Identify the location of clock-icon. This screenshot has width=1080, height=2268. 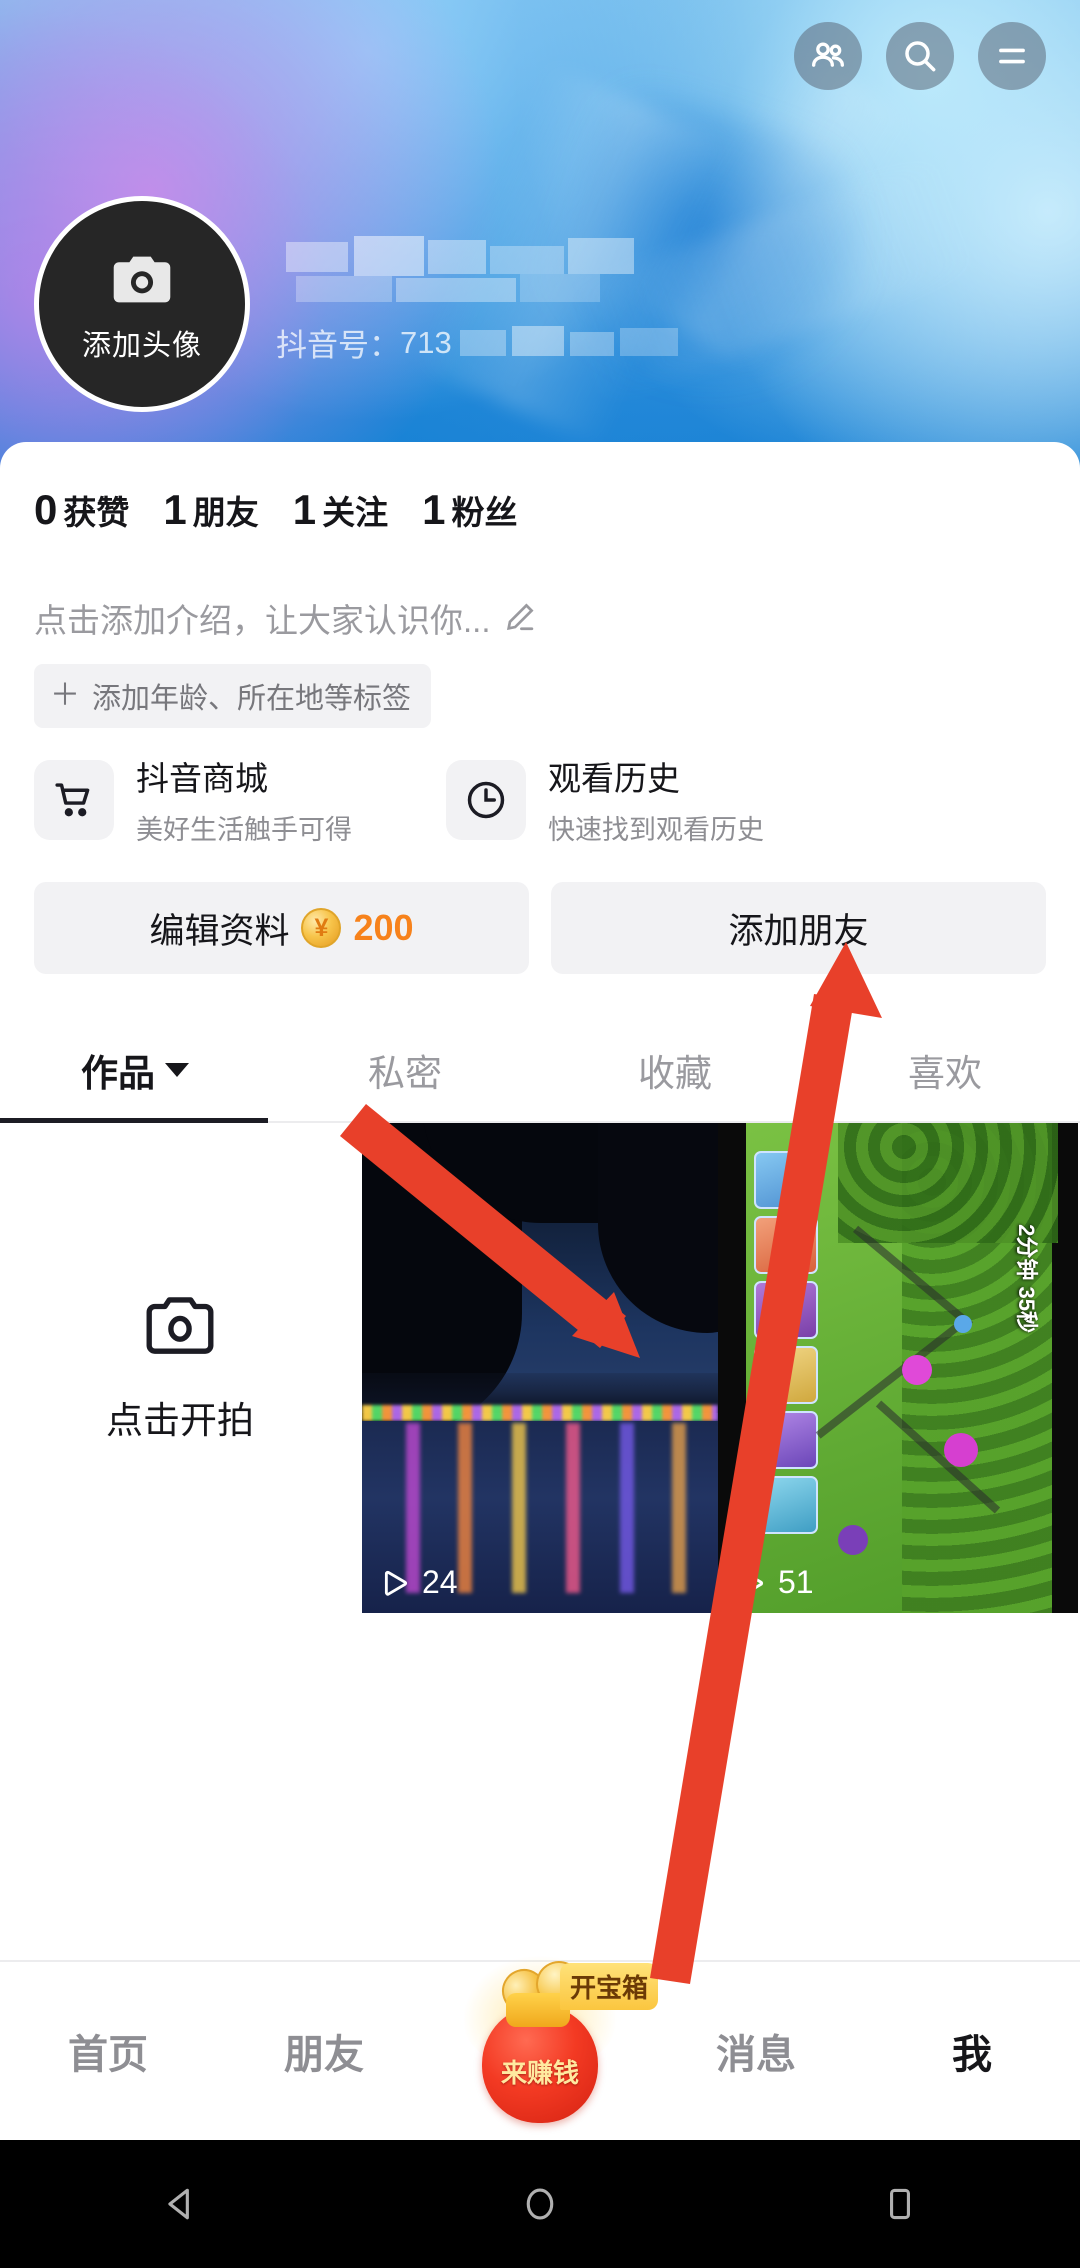
(486, 799).